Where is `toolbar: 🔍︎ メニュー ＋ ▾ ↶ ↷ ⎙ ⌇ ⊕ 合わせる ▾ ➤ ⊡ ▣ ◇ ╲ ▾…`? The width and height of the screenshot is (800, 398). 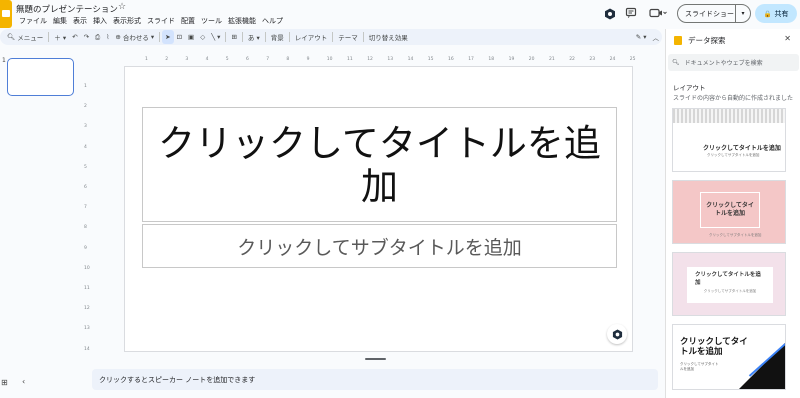 toolbar: 🔍︎ メニュー ＋ ▾ ↶ ↷ ⎙ ⌇ ⊕ 合わせる ▾ ➤ ⊡ ▣ ◇ ╲ ▾… is located at coordinates (331, 37).